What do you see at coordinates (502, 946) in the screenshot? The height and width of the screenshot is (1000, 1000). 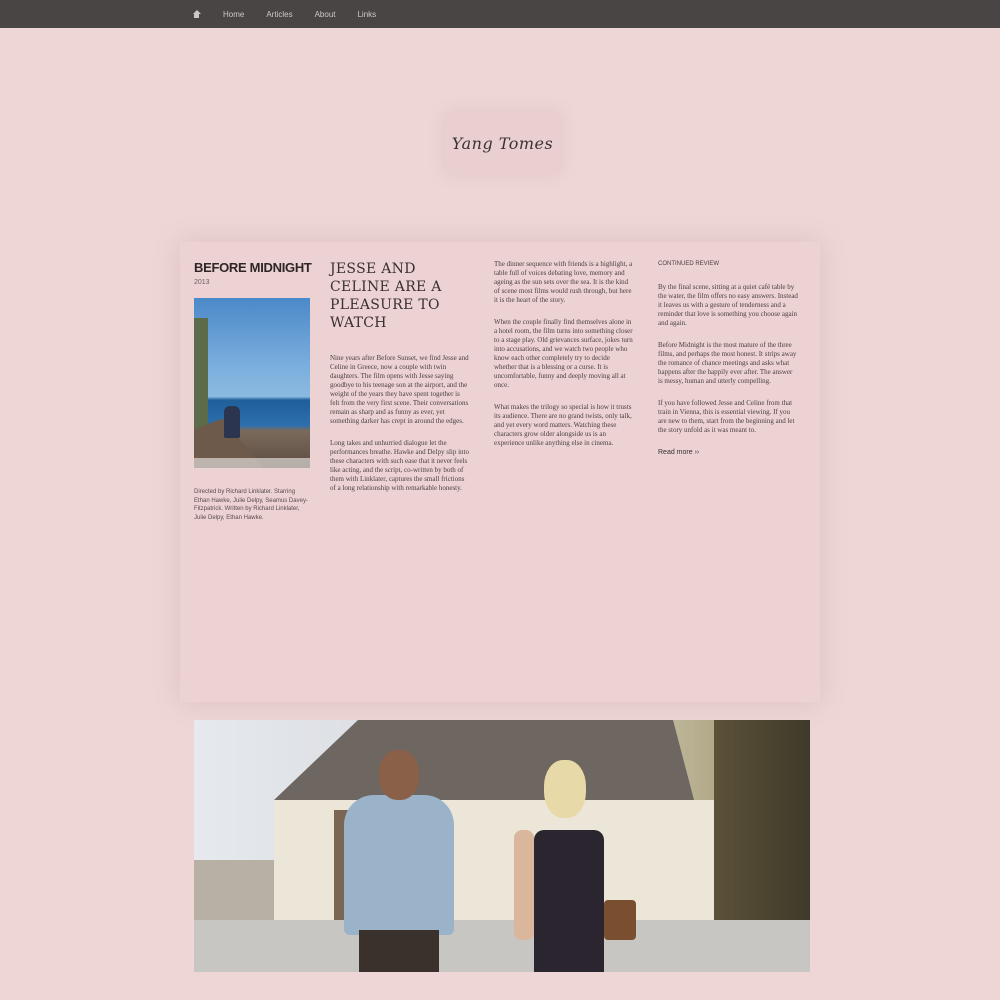 I see `still-ground` at bounding box center [502, 946].